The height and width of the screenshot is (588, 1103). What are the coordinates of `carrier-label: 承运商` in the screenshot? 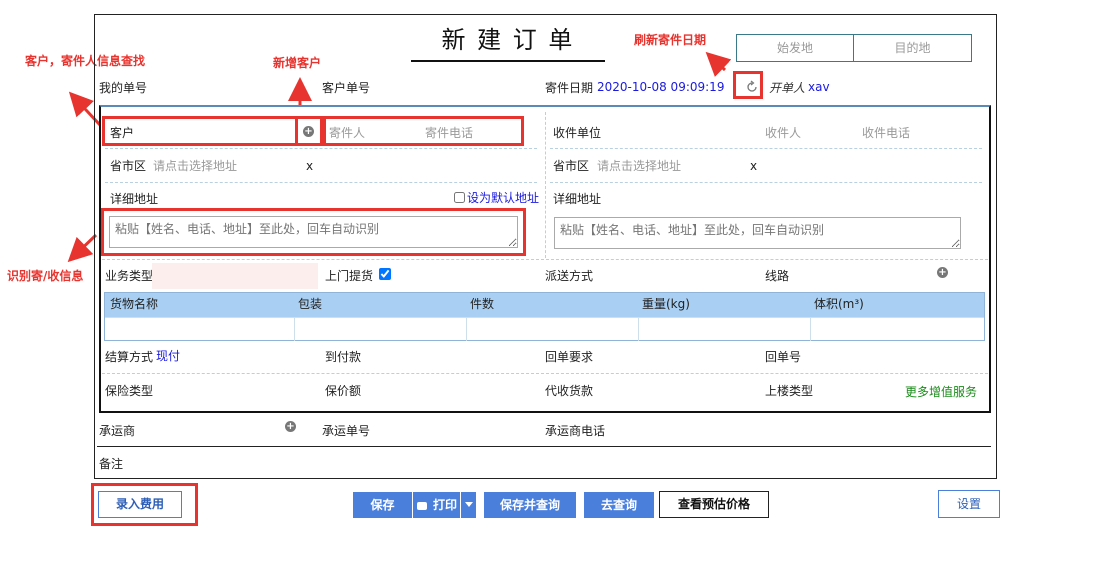 It's located at (117, 431).